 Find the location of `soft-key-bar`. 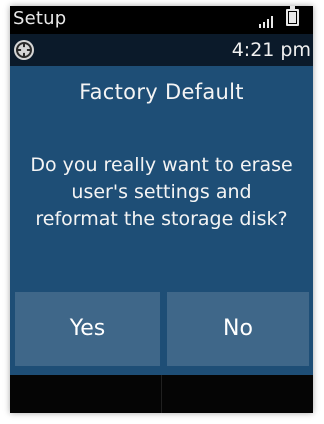

soft-key-bar is located at coordinates (161, 394).